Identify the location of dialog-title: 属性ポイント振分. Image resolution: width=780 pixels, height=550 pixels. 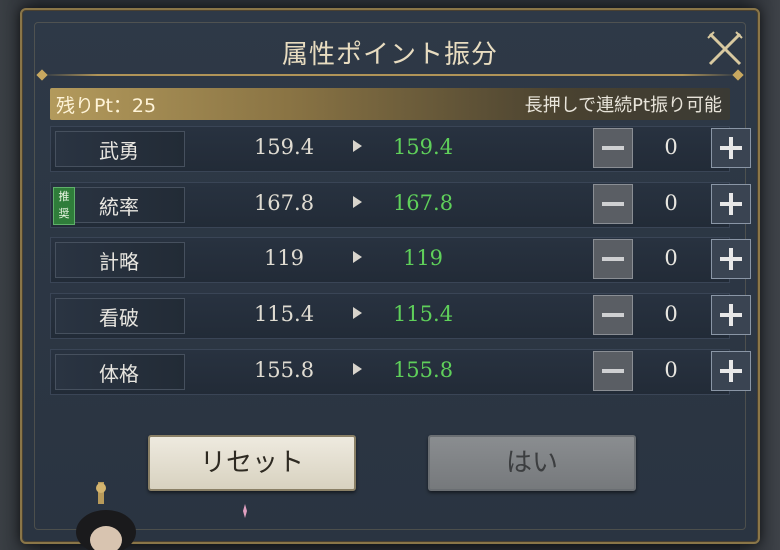
(389, 55).